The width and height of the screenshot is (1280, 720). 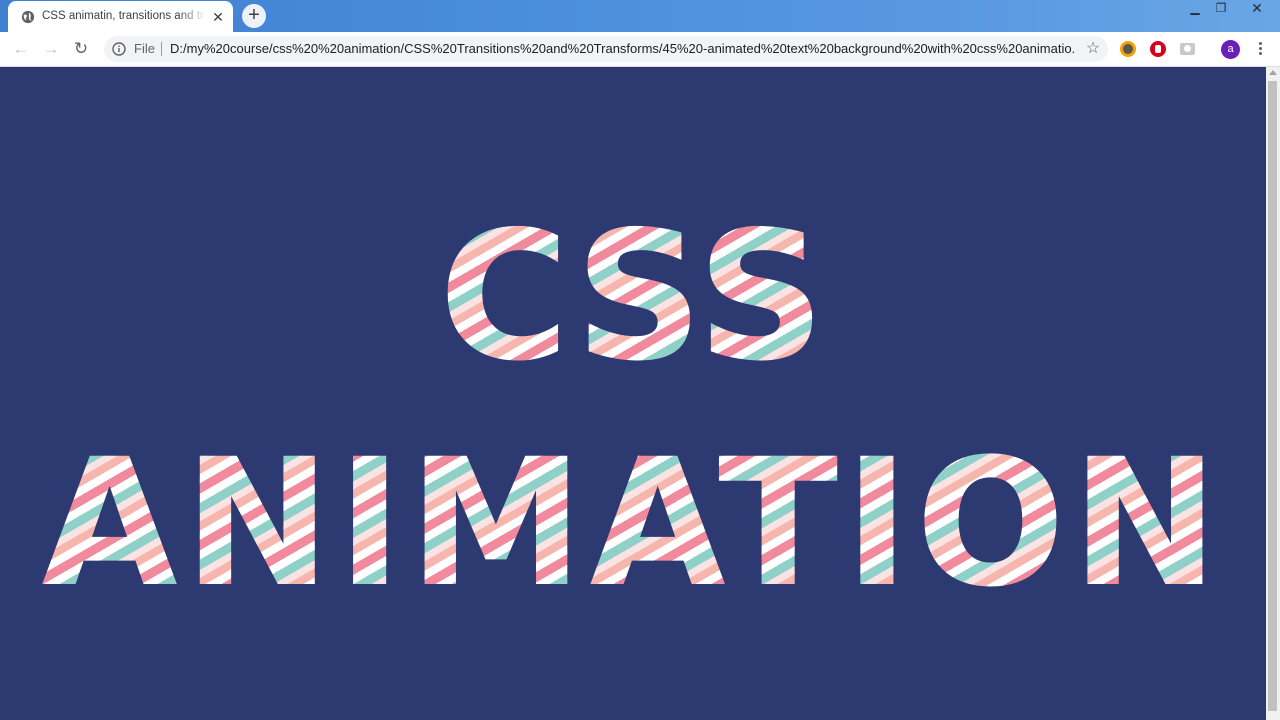 I want to click on extension-icon-inner, so click(x=1128, y=49).